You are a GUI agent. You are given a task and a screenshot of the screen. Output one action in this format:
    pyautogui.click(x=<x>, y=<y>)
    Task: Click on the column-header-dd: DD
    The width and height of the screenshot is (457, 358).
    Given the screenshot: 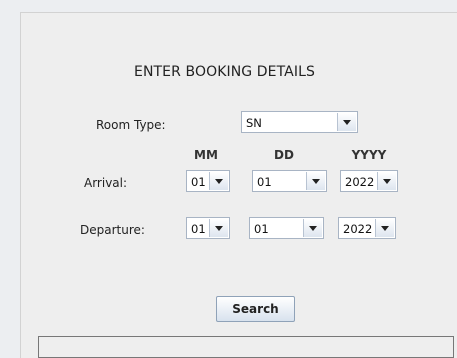 What is the action you would take?
    pyautogui.click(x=284, y=155)
    